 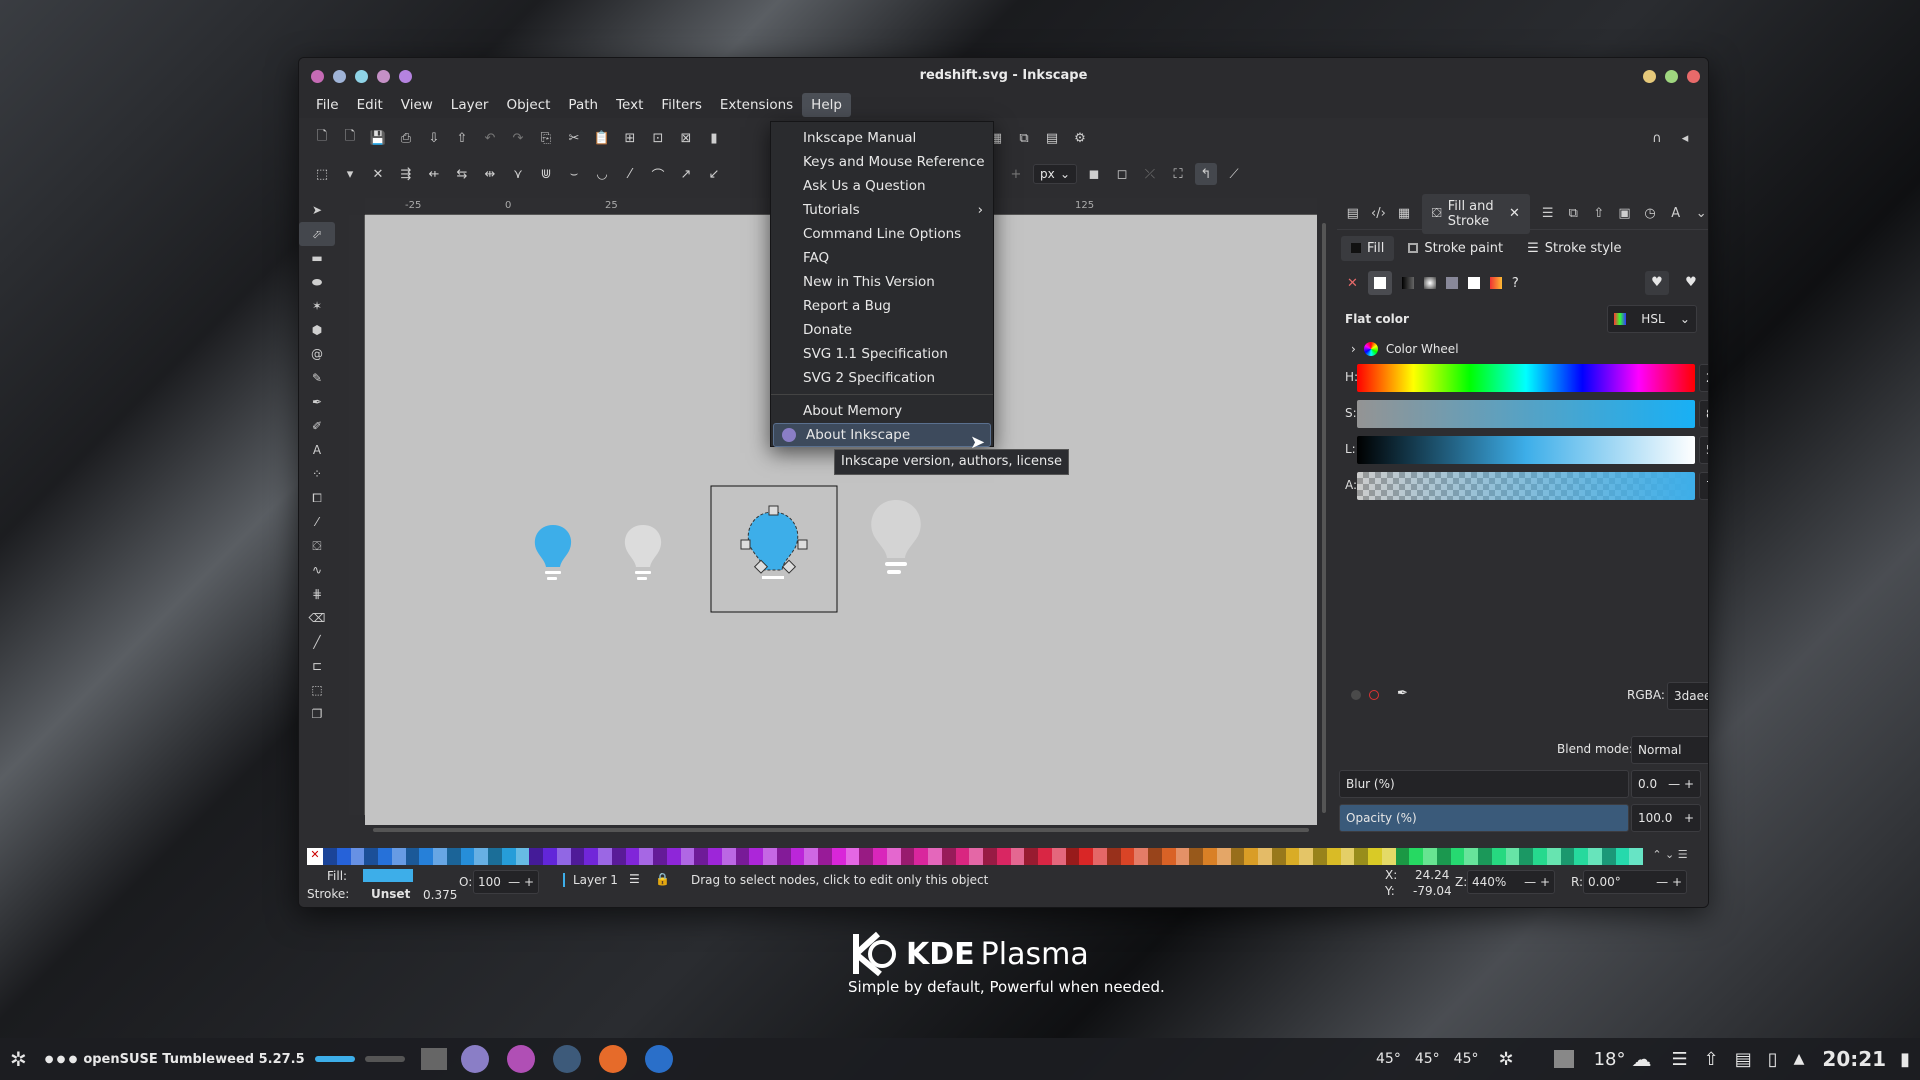 I want to click on delete-icon: ▮, so click(x=714, y=138).